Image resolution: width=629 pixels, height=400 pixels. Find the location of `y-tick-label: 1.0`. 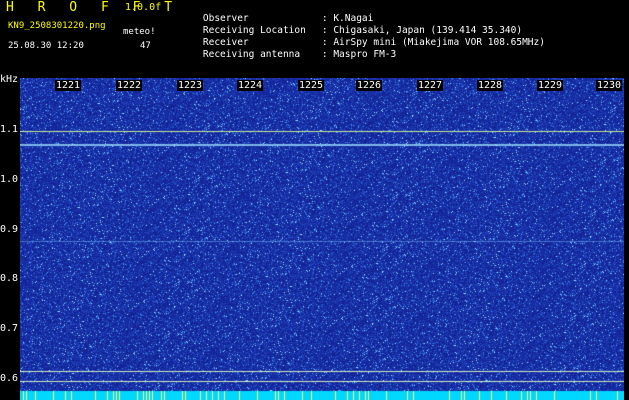

y-tick-label: 1.0 is located at coordinates (9, 179).